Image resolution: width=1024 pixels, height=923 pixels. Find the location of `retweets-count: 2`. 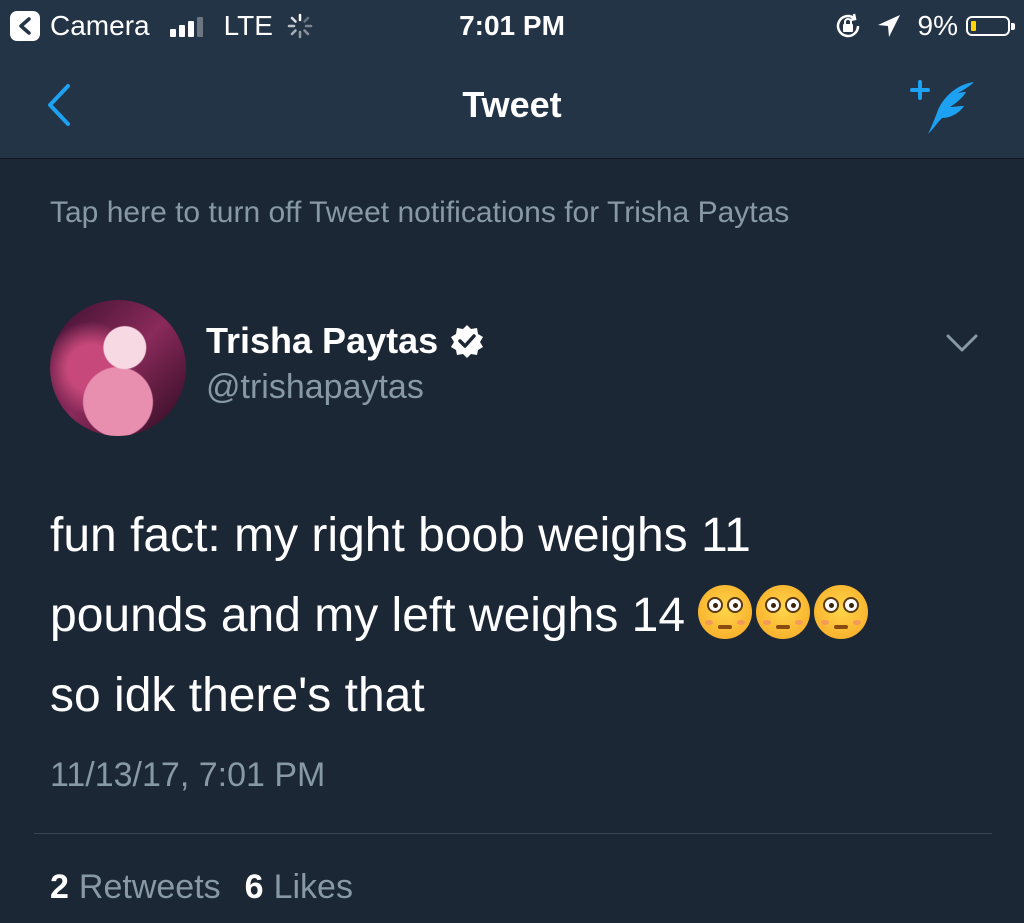

retweets-count: 2 is located at coordinates (59, 887).